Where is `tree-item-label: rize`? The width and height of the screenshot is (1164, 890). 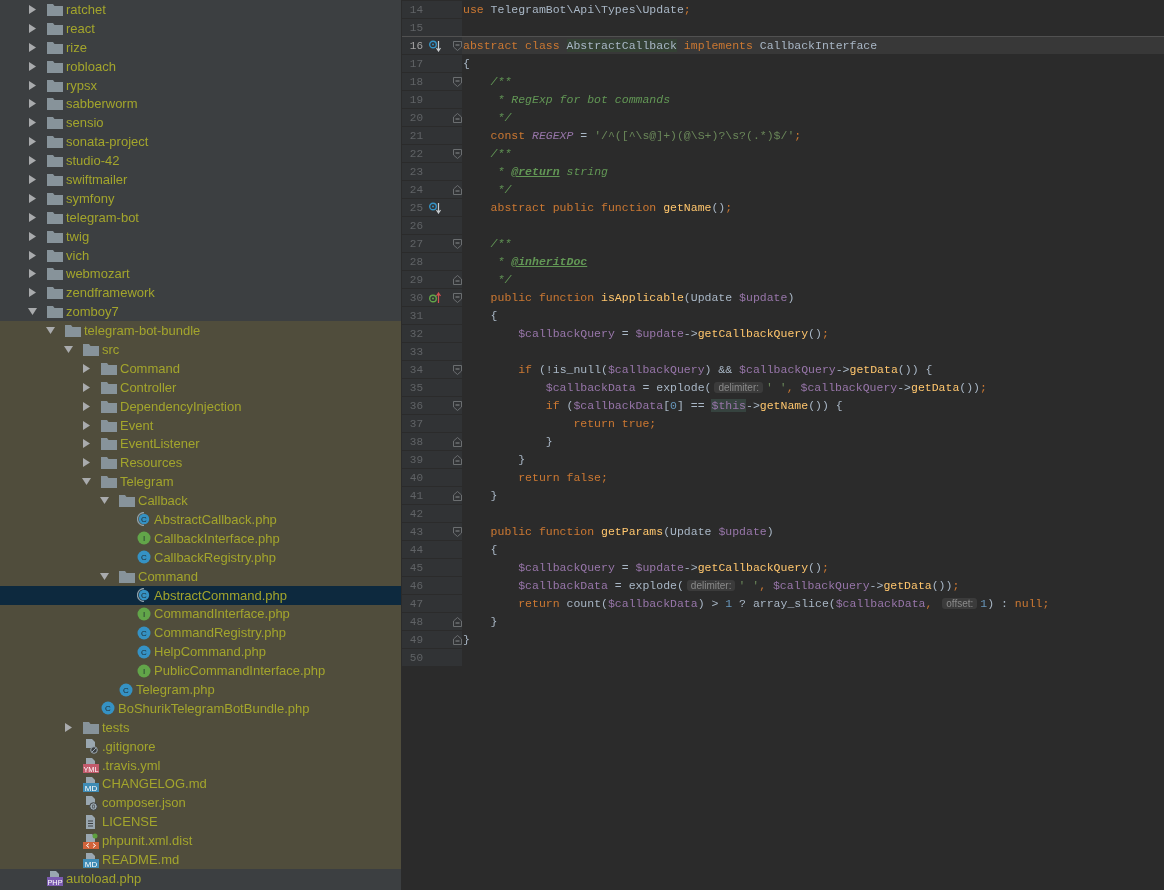 tree-item-label: rize is located at coordinates (76, 47).